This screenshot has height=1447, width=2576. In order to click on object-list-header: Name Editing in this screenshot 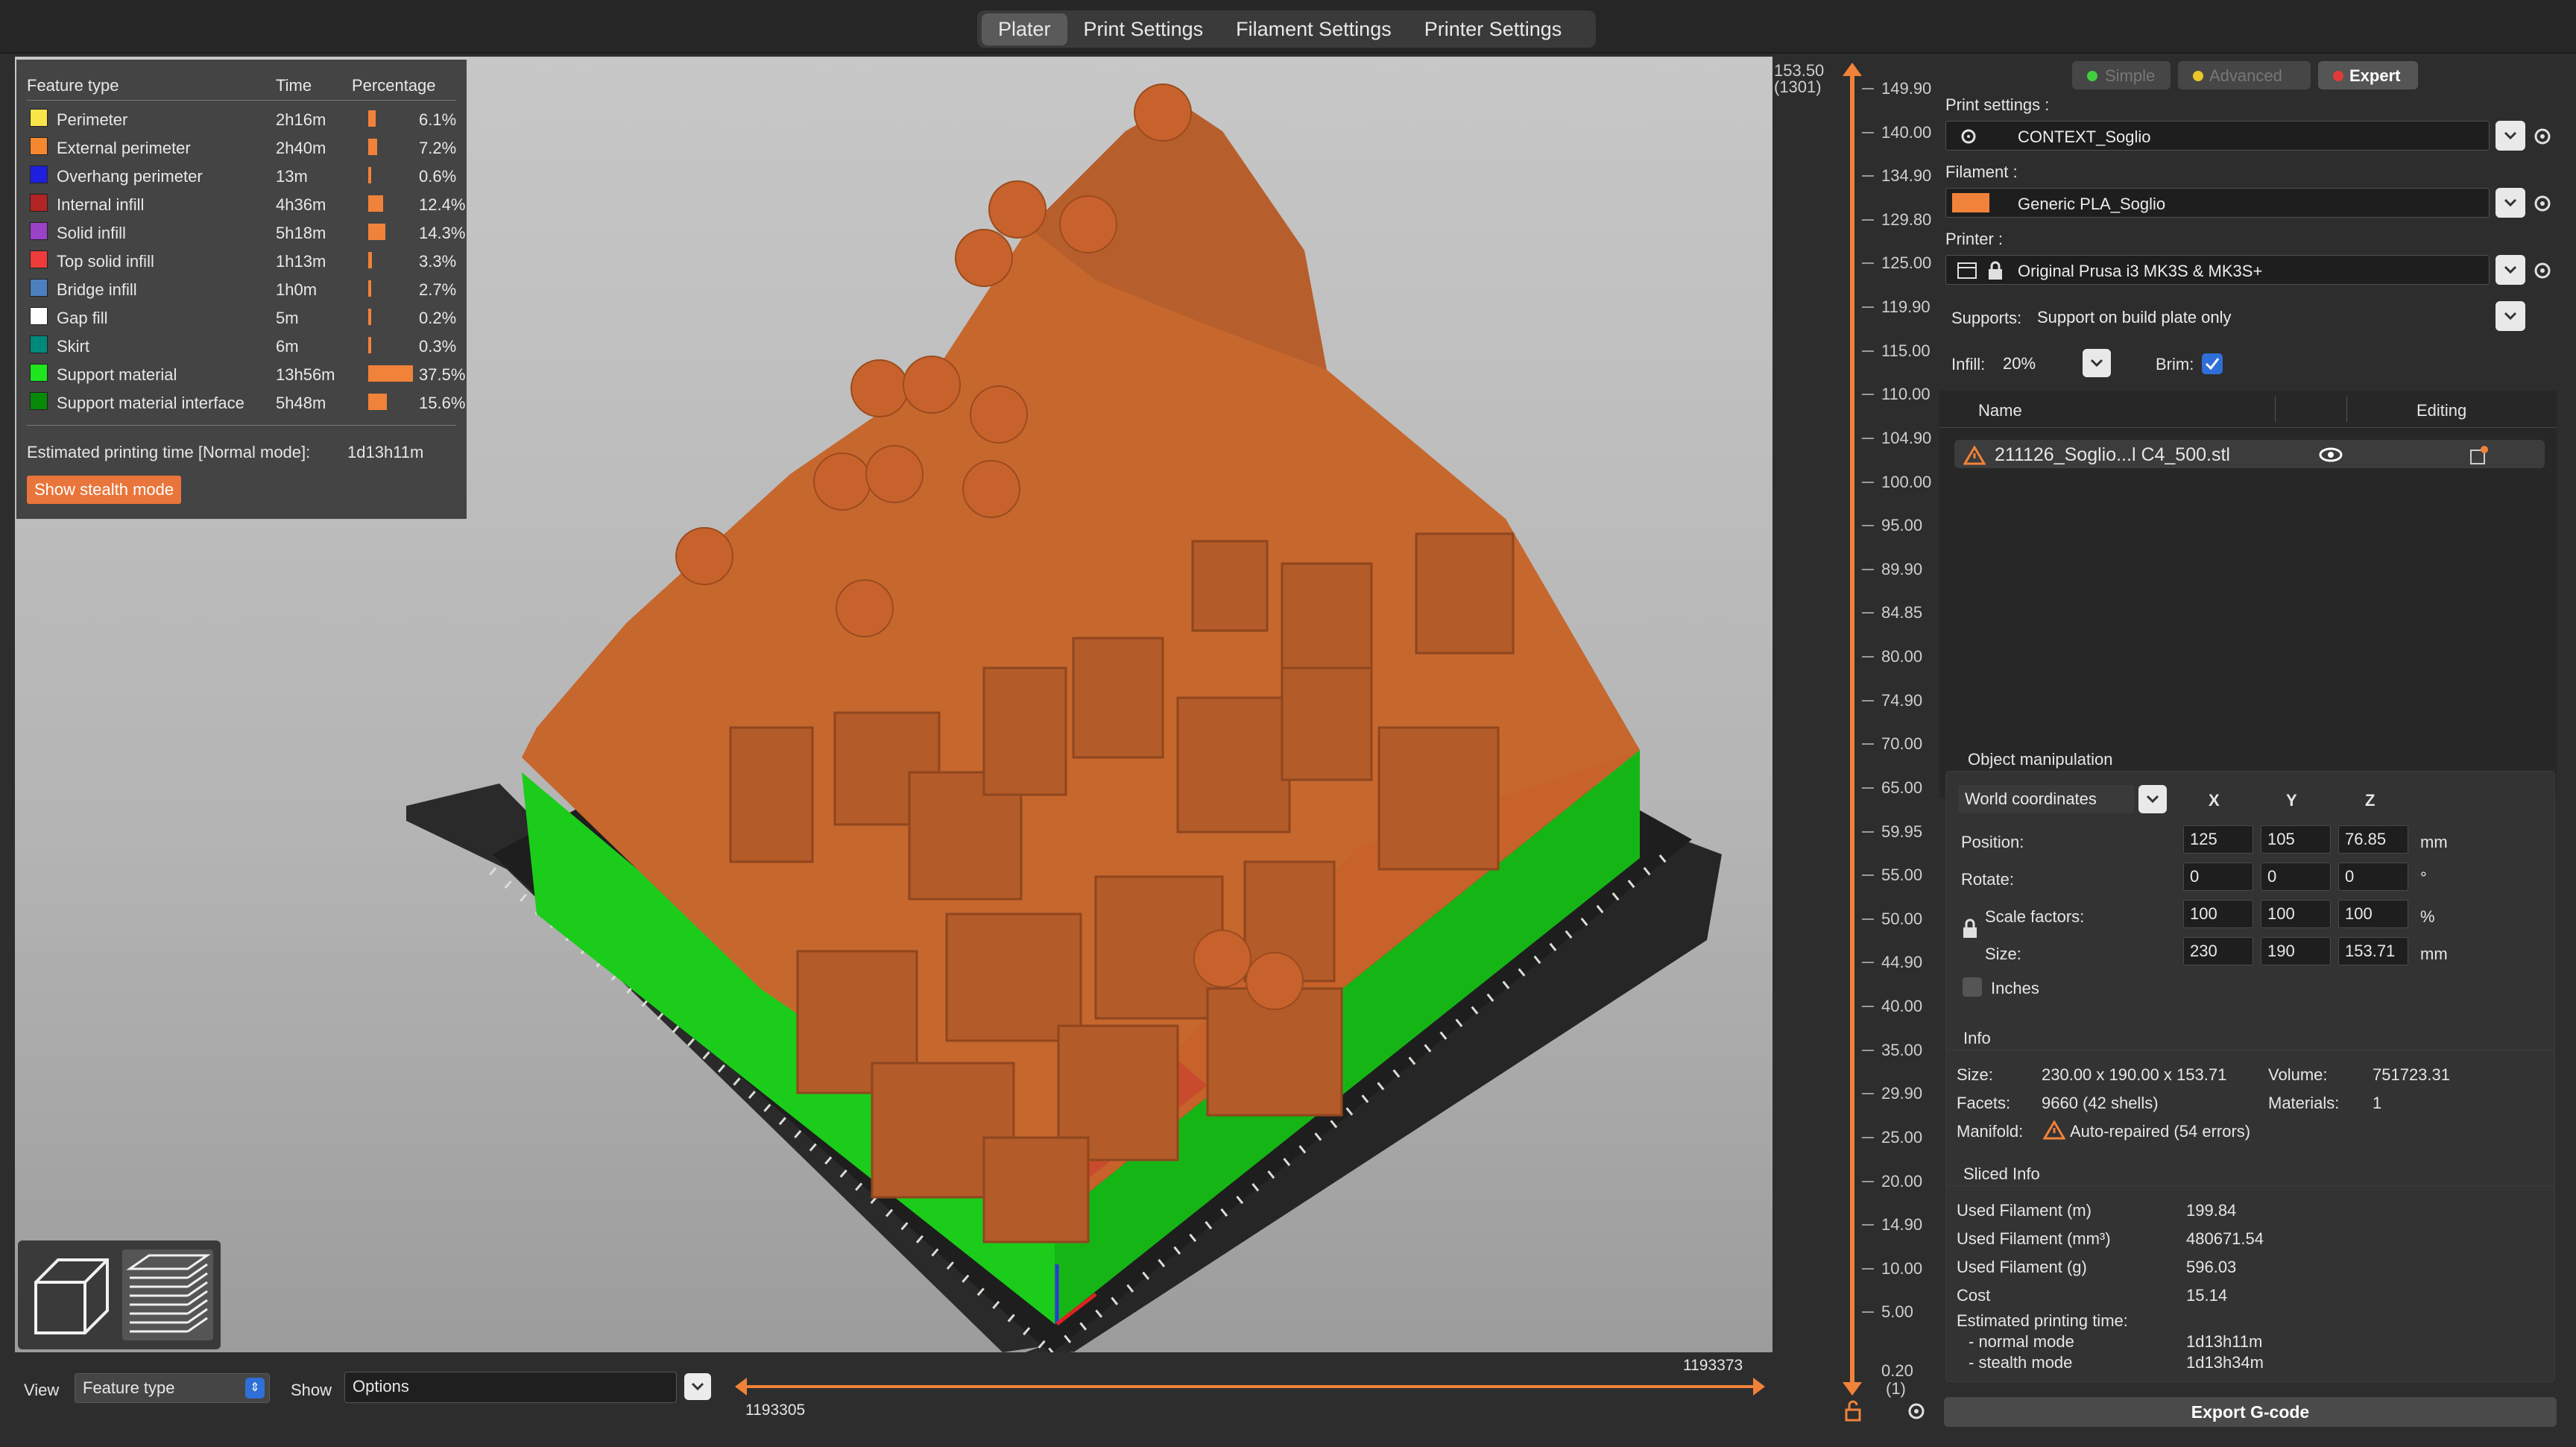, I will do `click(2248, 409)`.